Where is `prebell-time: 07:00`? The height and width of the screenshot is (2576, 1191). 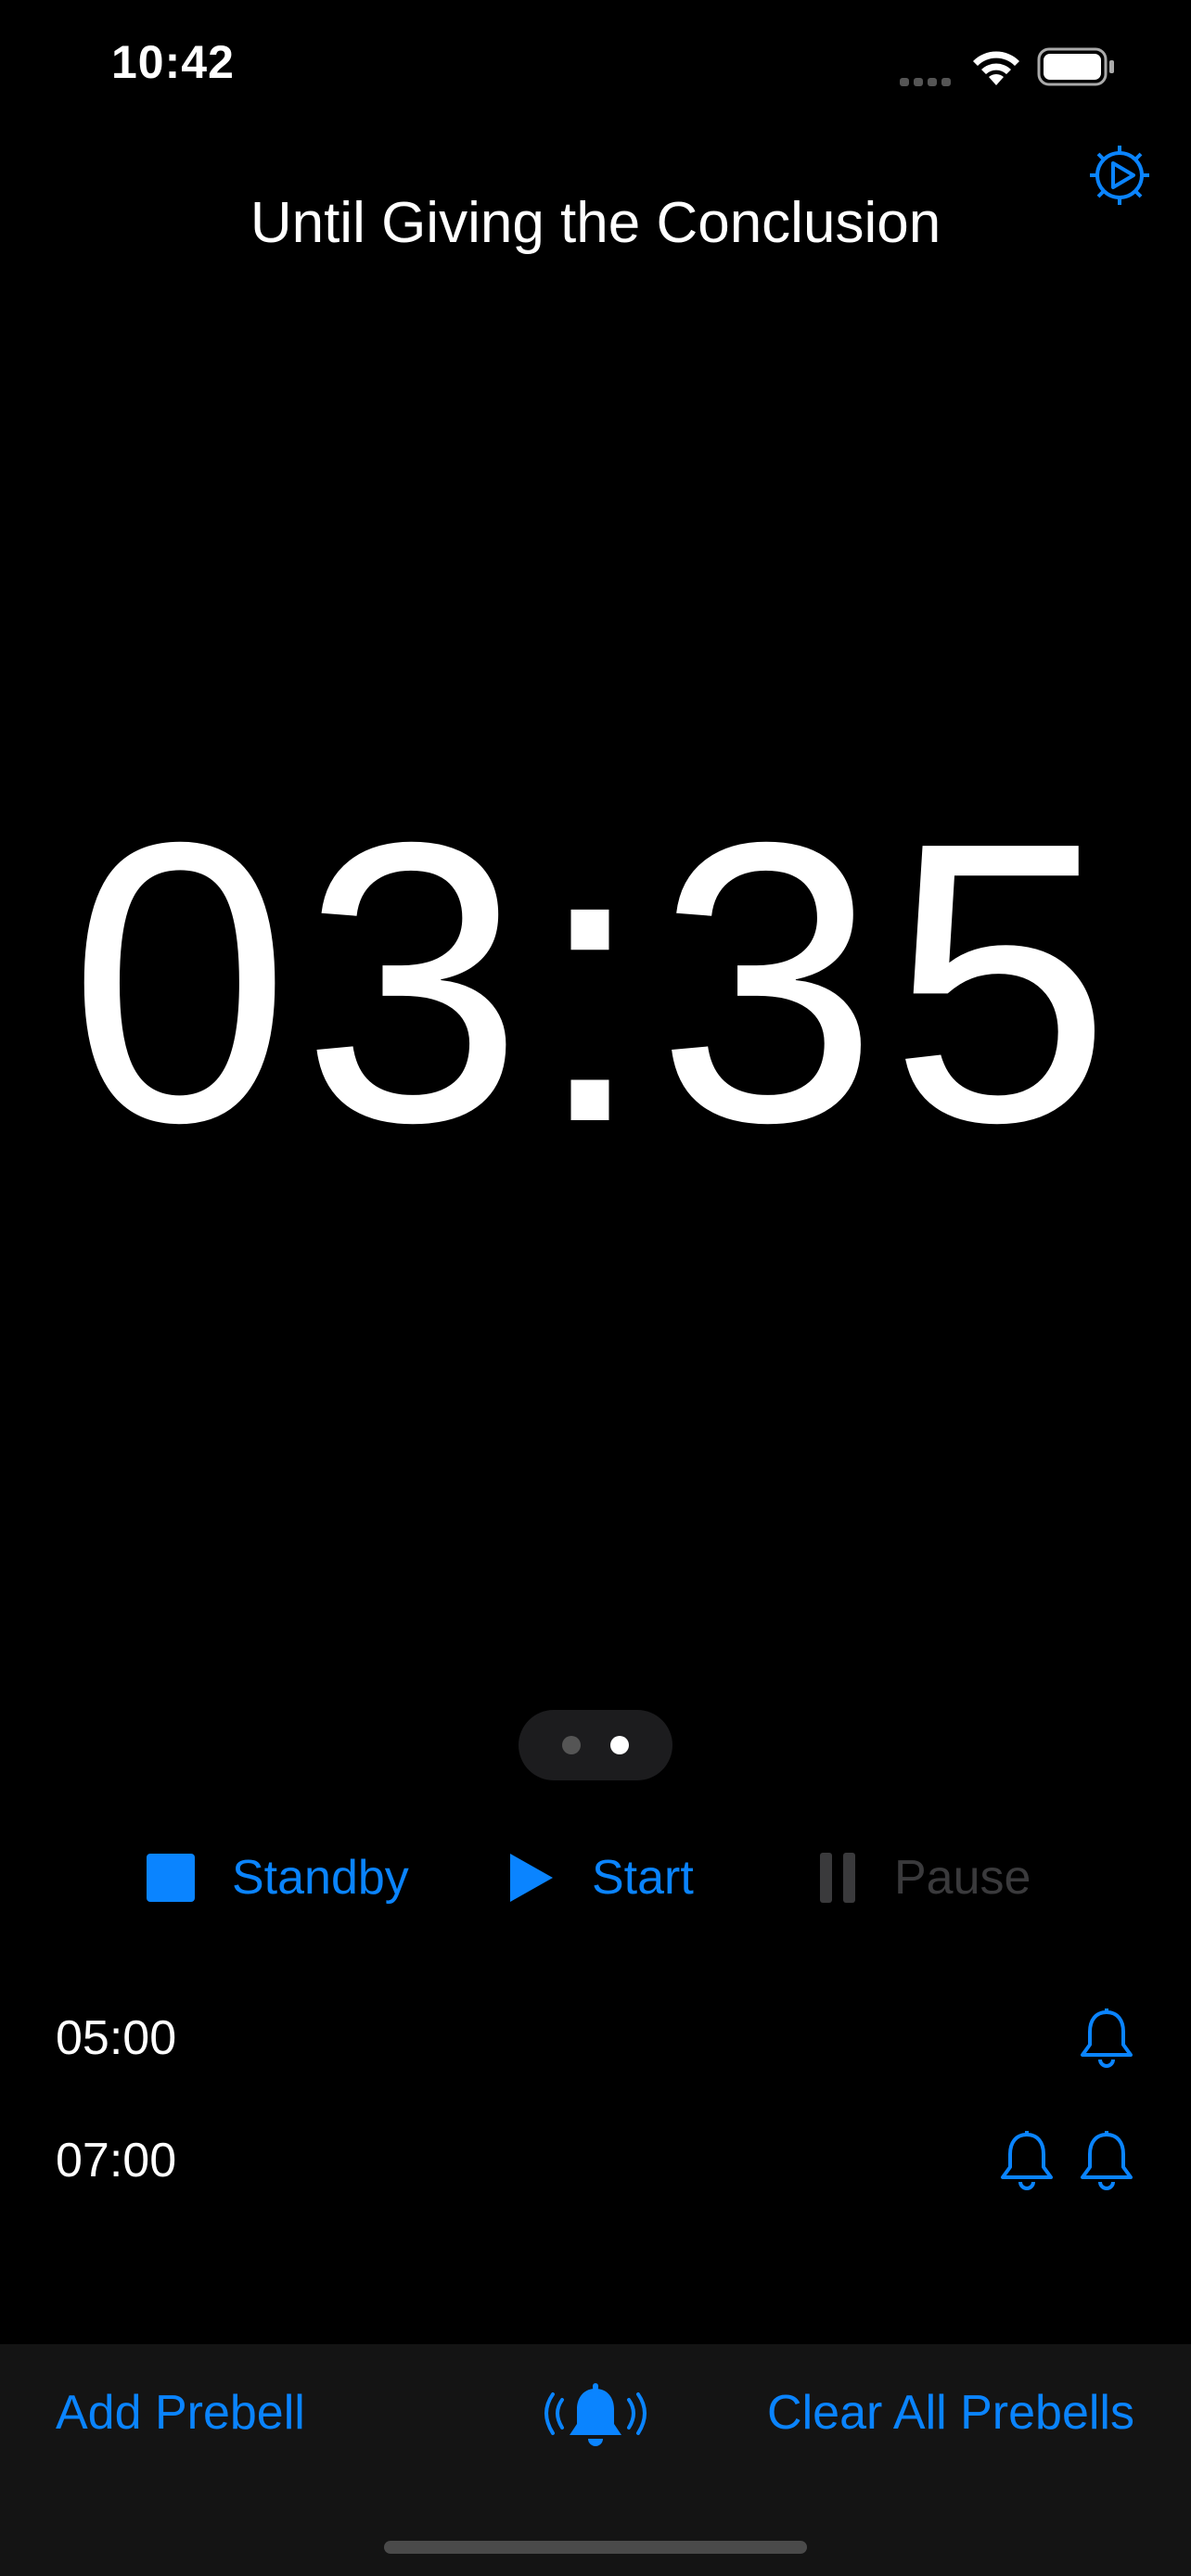 prebell-time: 07:00 is located at coordinates (116, 2160).